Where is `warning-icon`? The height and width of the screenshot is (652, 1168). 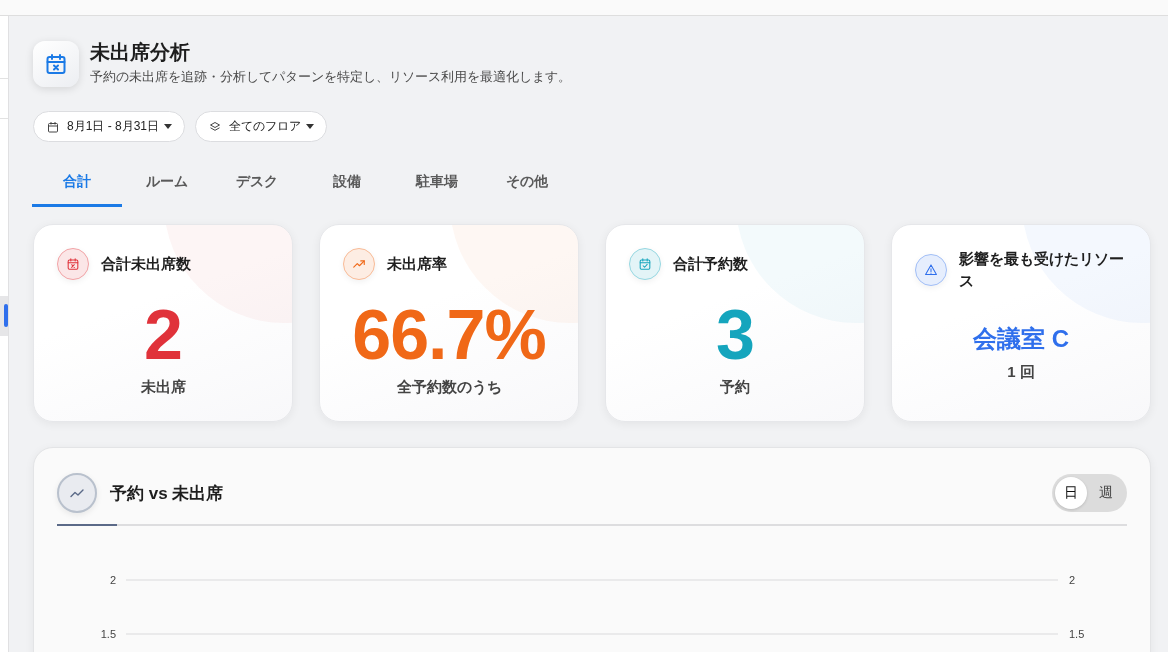 warning-icon is located at coordinates (931, 270).